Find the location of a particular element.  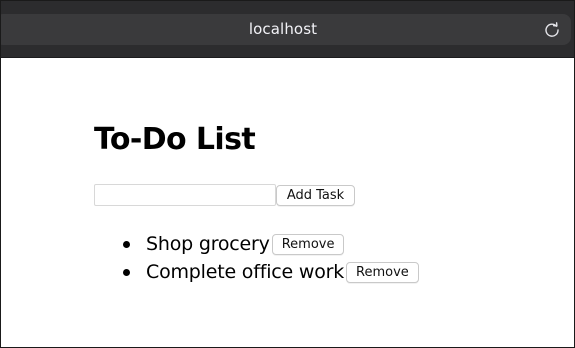

task-item: Shop grocery Remove is located at coordinates (270, 244).